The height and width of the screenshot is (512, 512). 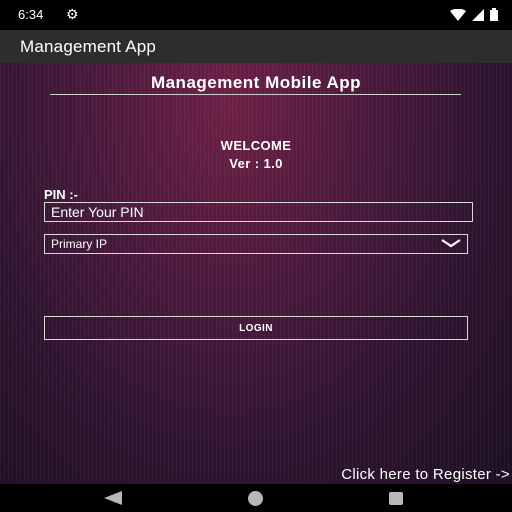 What do you see at coordinates (31, 14) in the screenshot?
I see `status-time: 6:34` at bounding box center [31, 14].